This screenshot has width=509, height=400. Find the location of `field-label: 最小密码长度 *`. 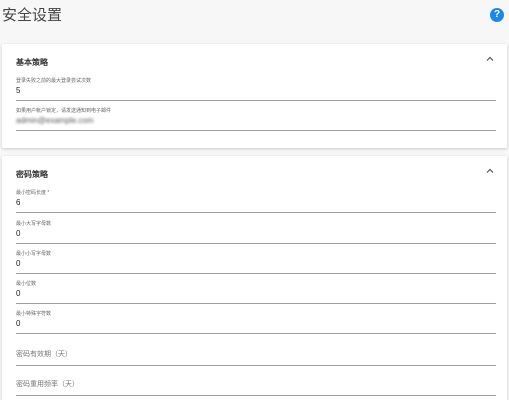

field-label: 最小密码长度 * is located at coordinates (33, 193).